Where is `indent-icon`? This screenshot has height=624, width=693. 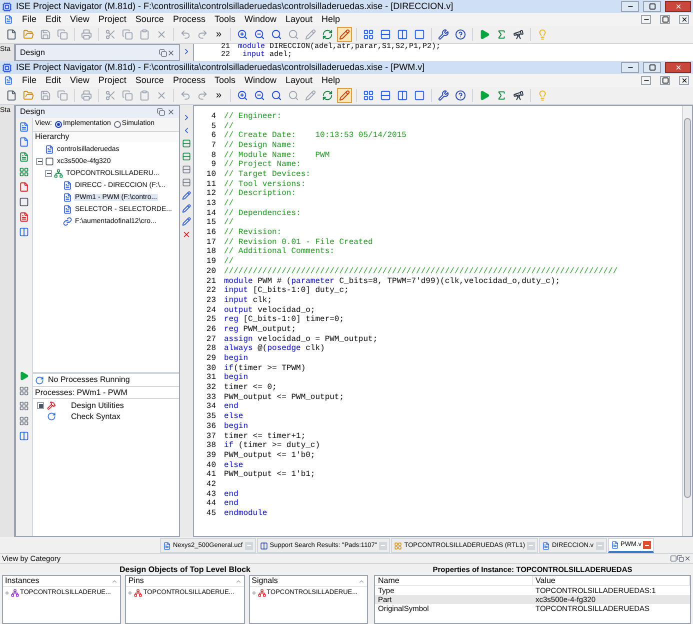 indent-icon is located at coordinates (186, 117).